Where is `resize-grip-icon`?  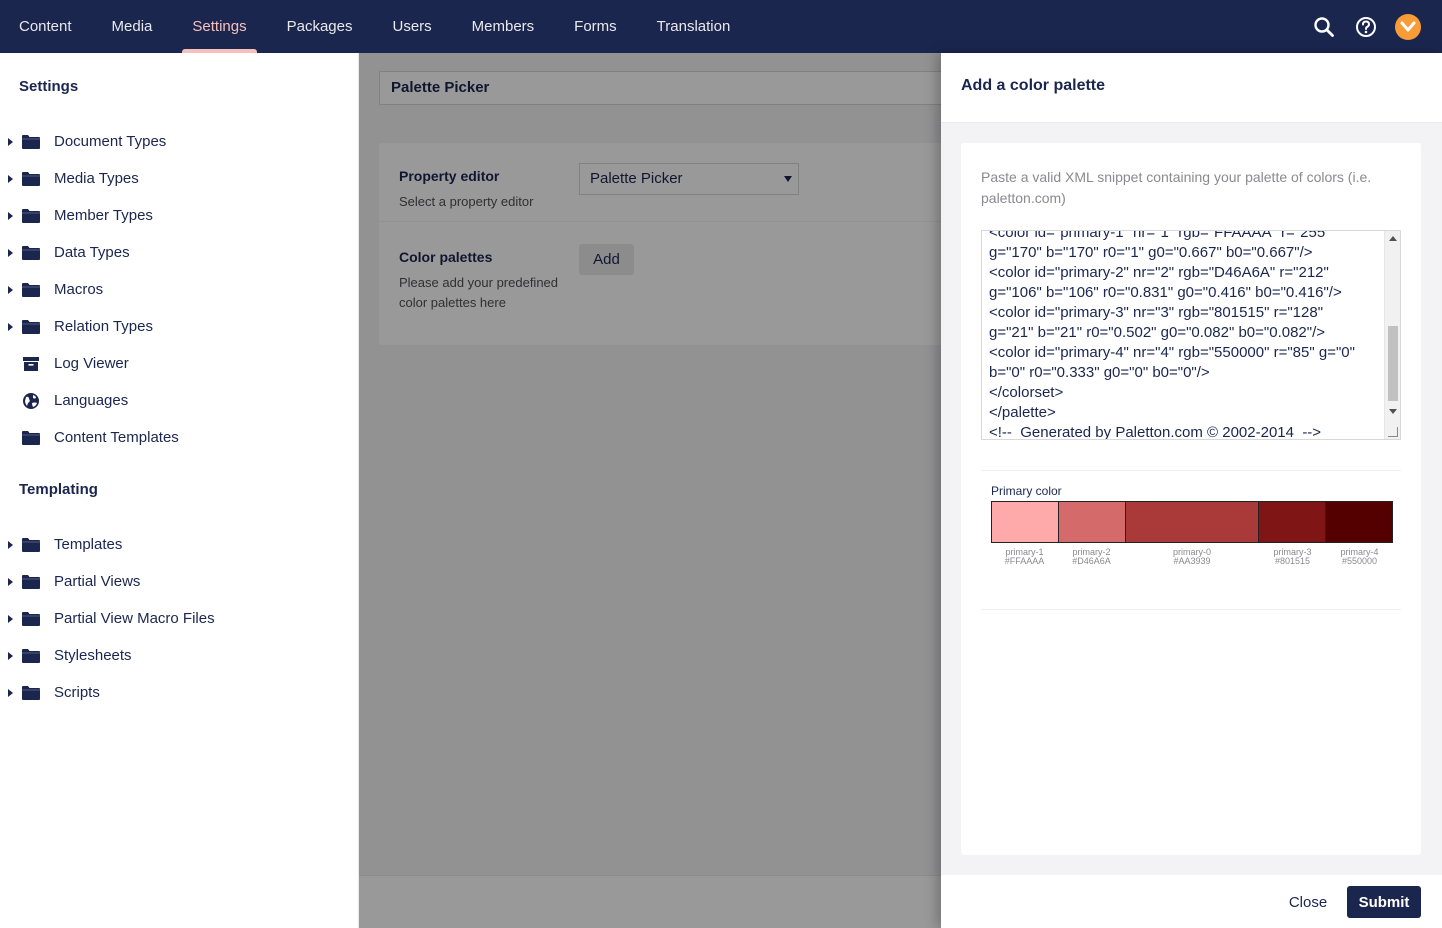
resize-grip-icon is located at coordinates (1393, 432).